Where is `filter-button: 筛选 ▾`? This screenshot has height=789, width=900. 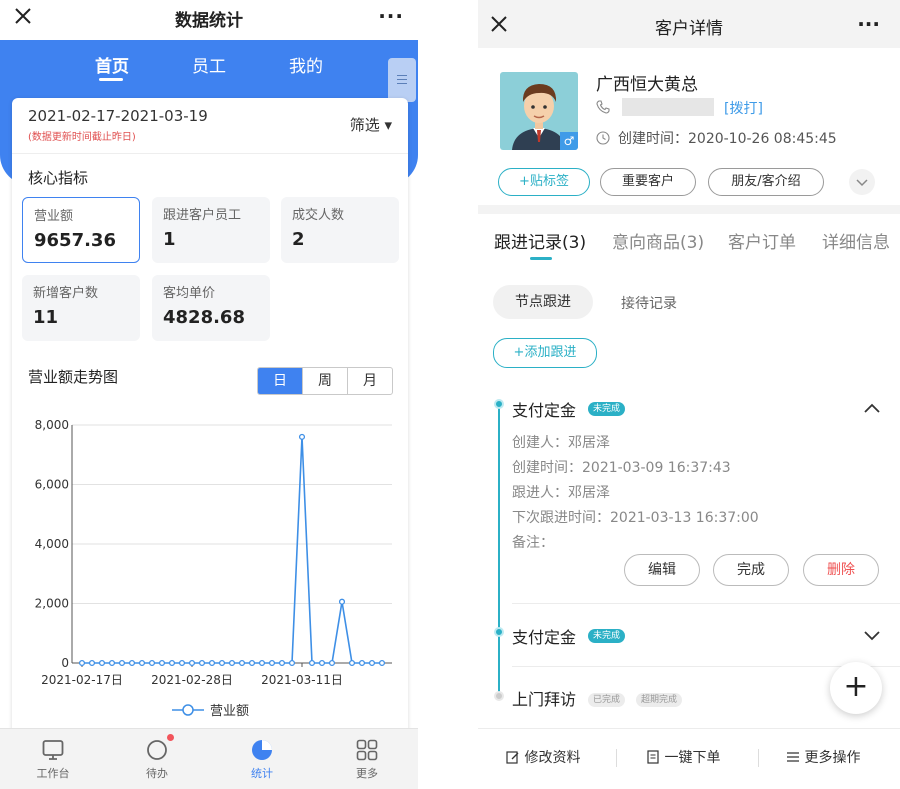 filter-button: 筛选 ▾ is located at coordinates (371, 124).